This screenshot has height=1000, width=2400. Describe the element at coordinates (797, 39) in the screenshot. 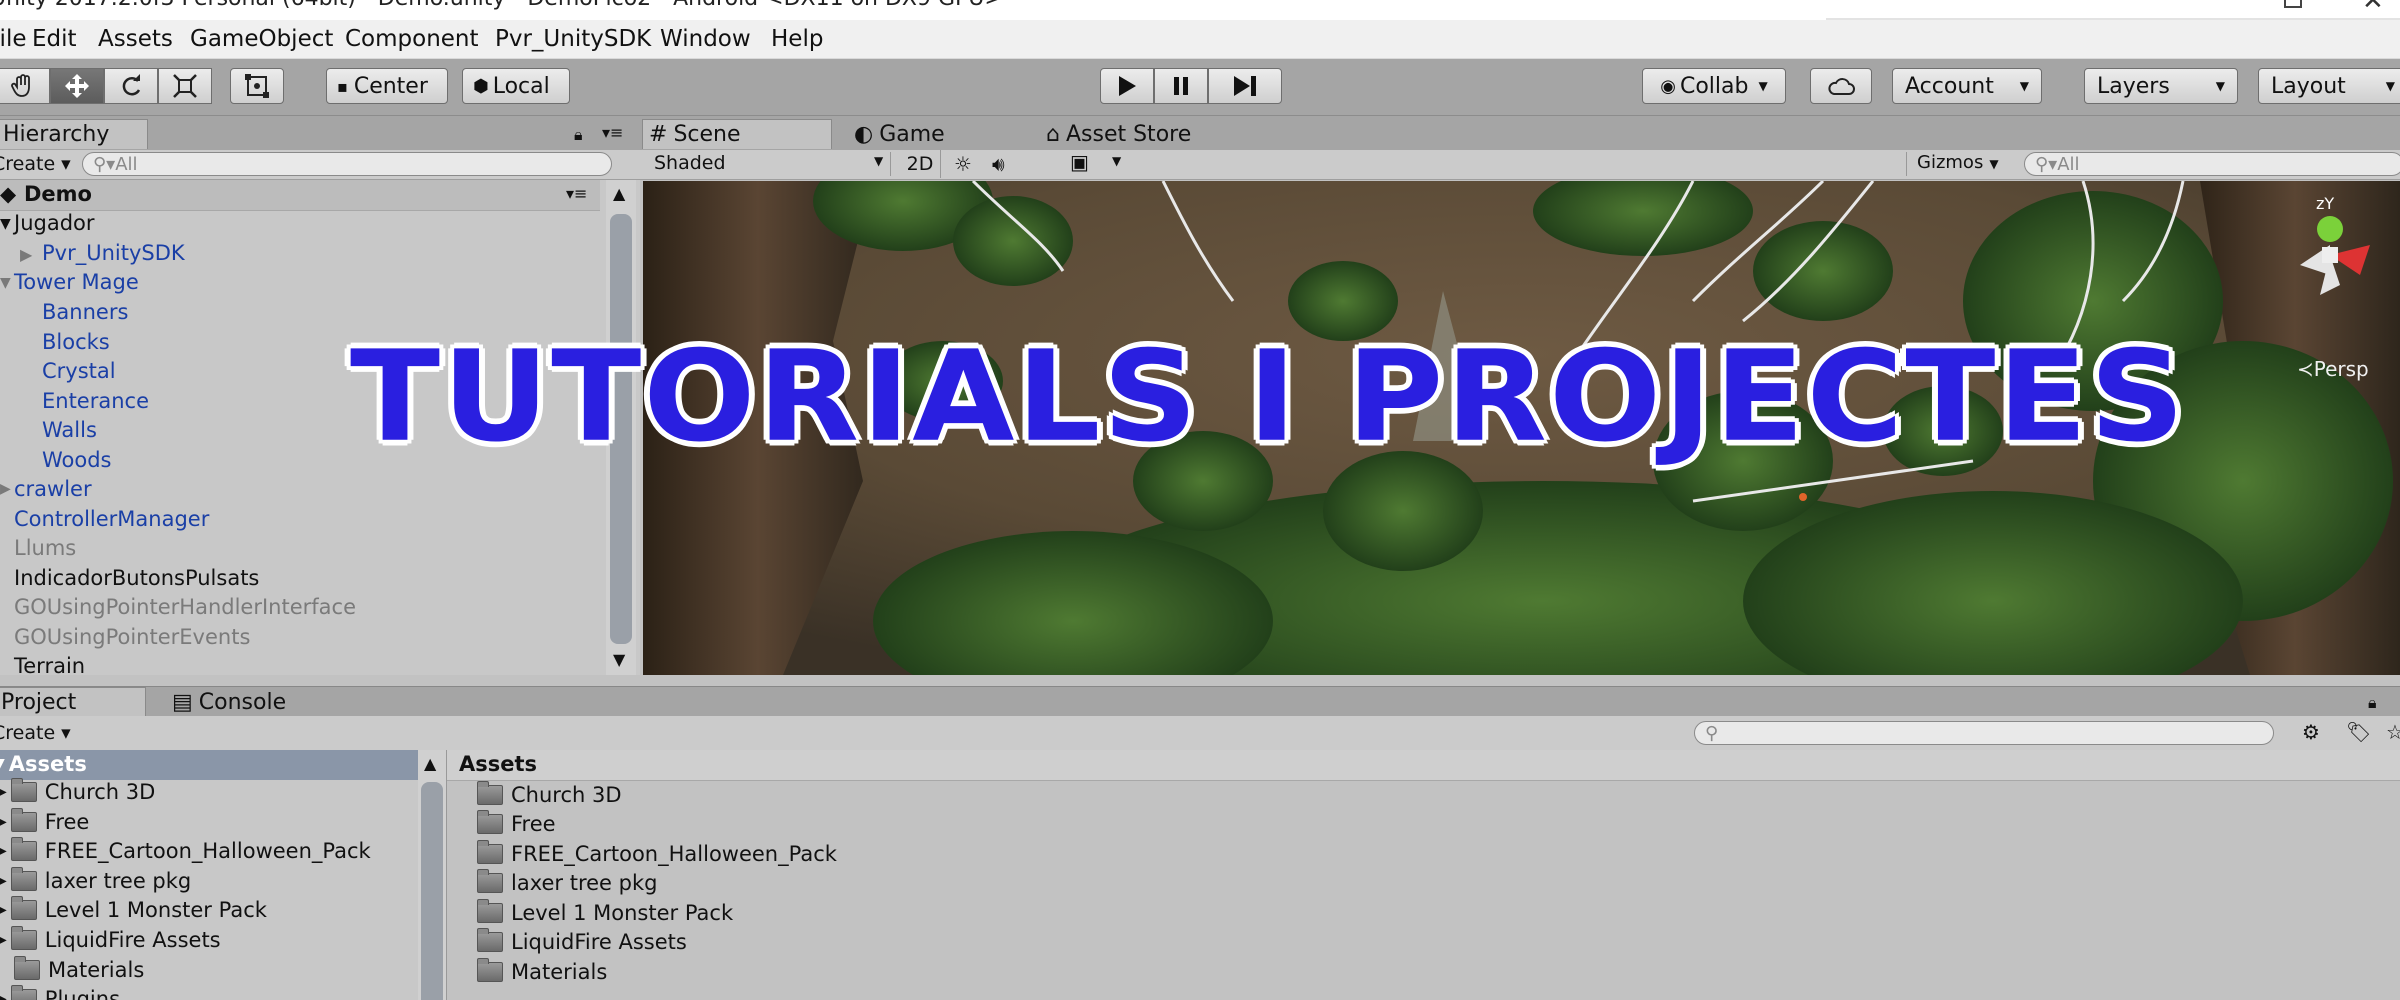

I see `menu-help: Help` at that location.